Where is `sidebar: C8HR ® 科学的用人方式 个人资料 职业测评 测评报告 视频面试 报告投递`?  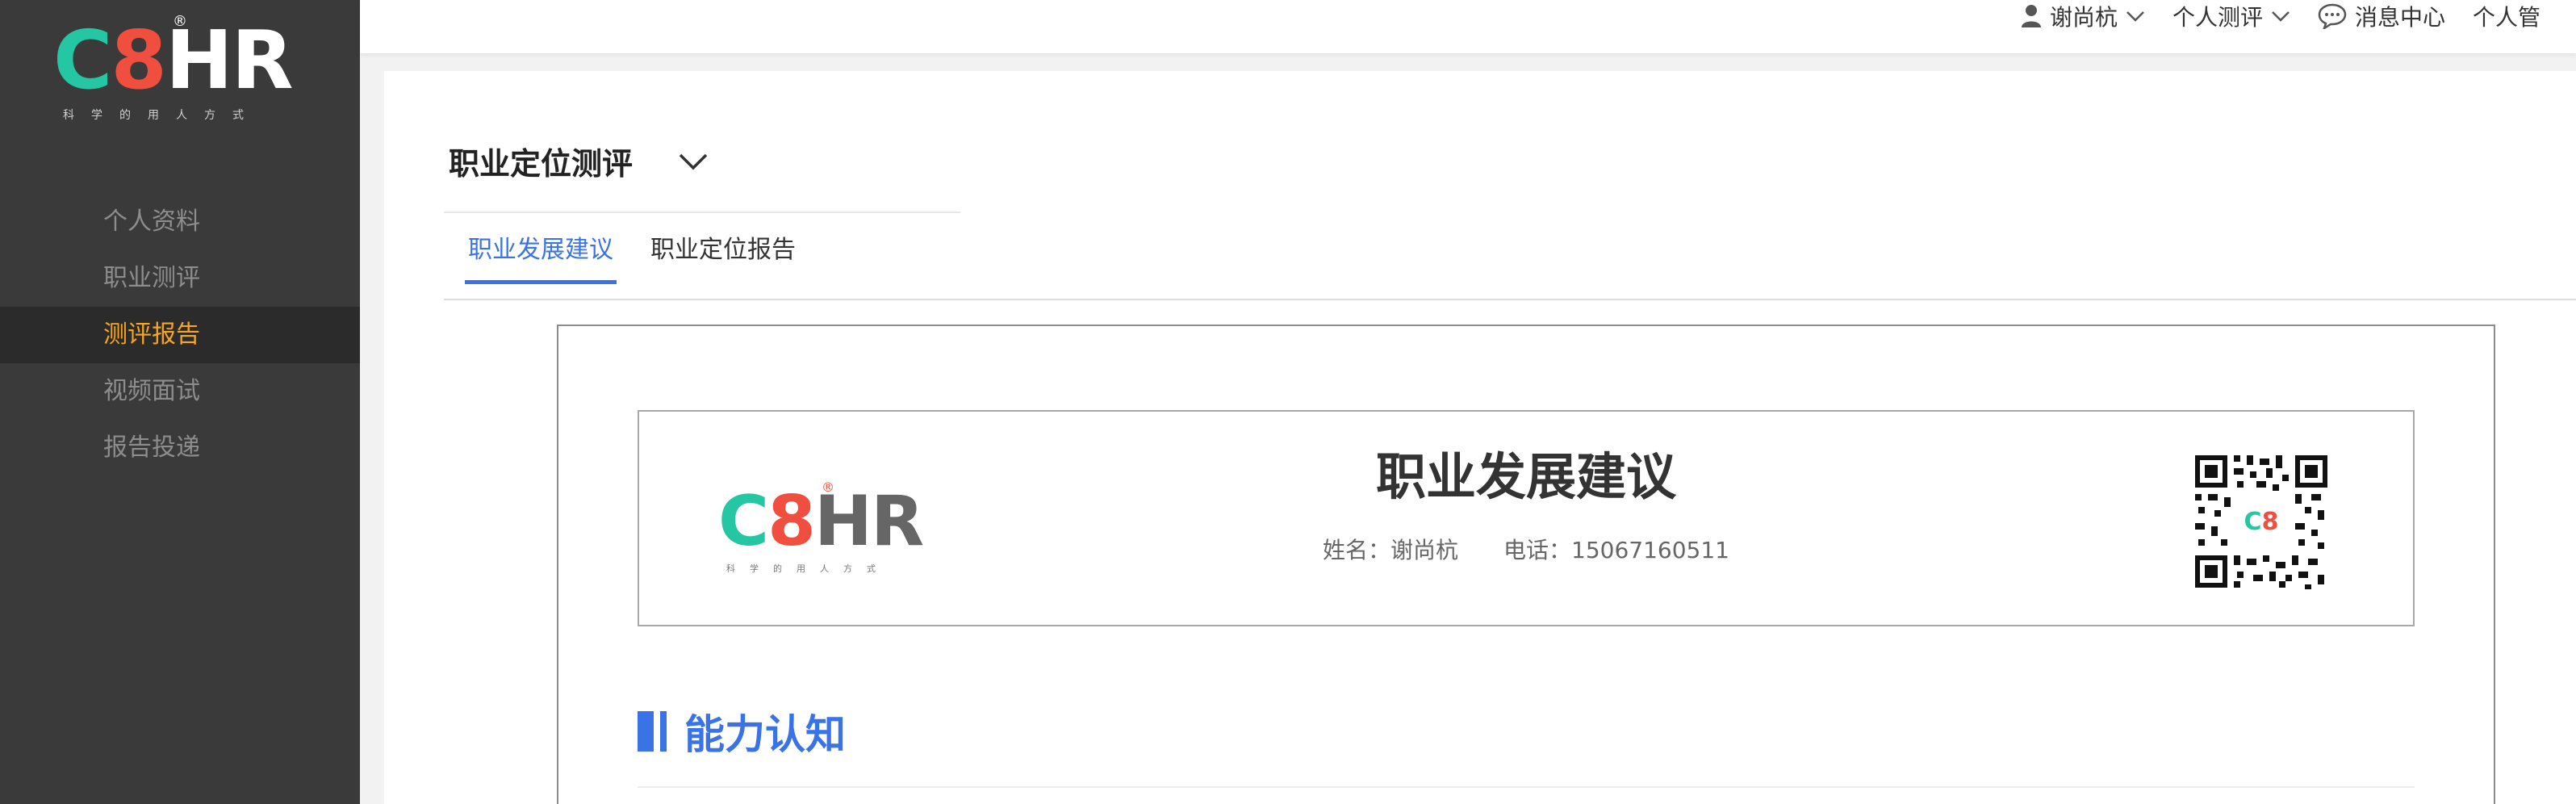
sidebar: C8HR ® 科学的用人方式 个人资料 职业测评 测评报告 视频面试 报告投递 is located at coordinates (180, 402).